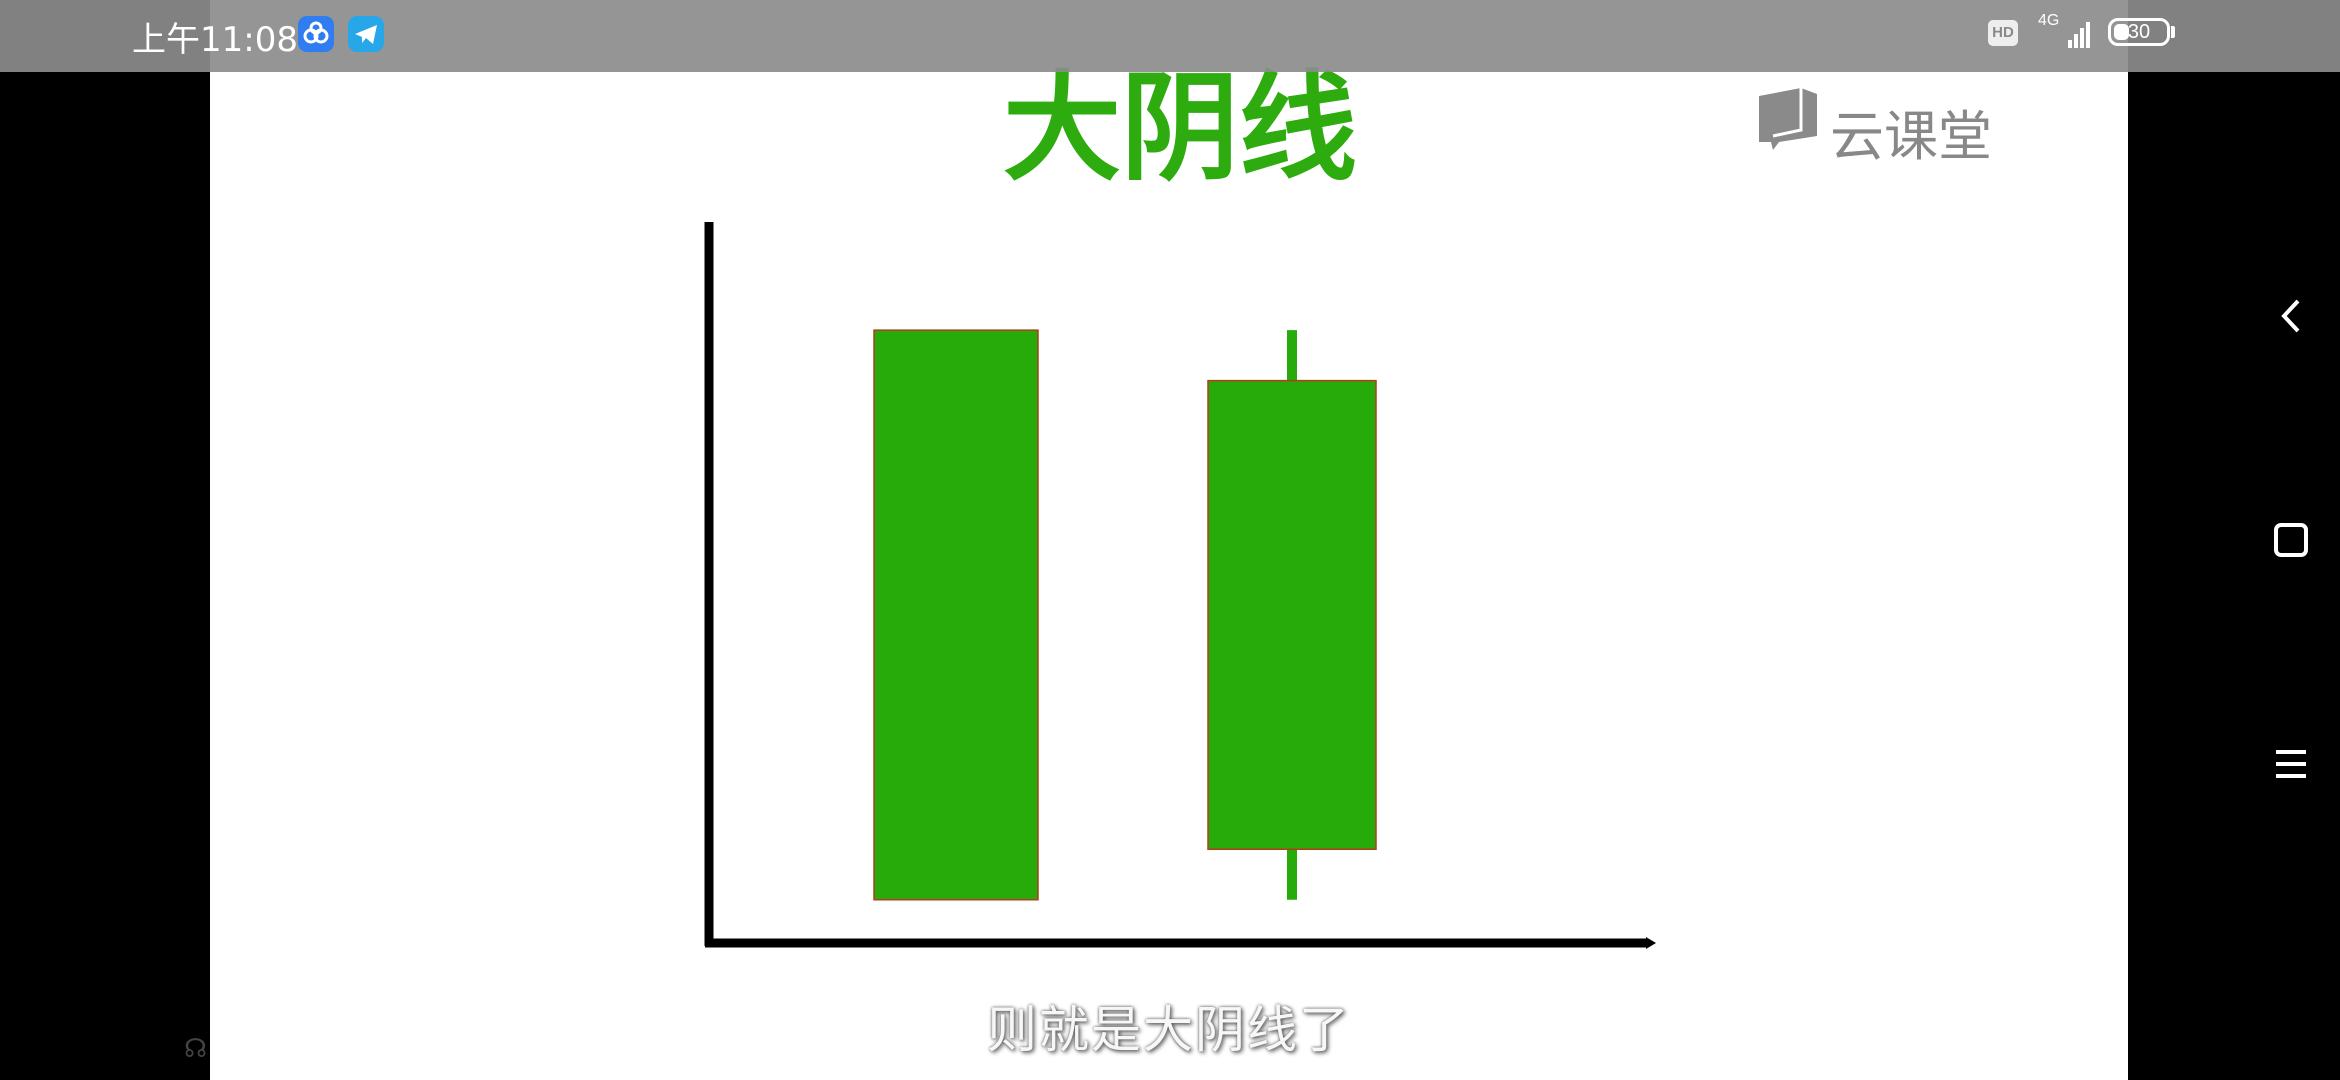 This screenshot has height=1080, width=2340. What do you see at coordinates (2173, 32) in the screenshot?
I see `battery-tip` at bounding box center [2173, 32].